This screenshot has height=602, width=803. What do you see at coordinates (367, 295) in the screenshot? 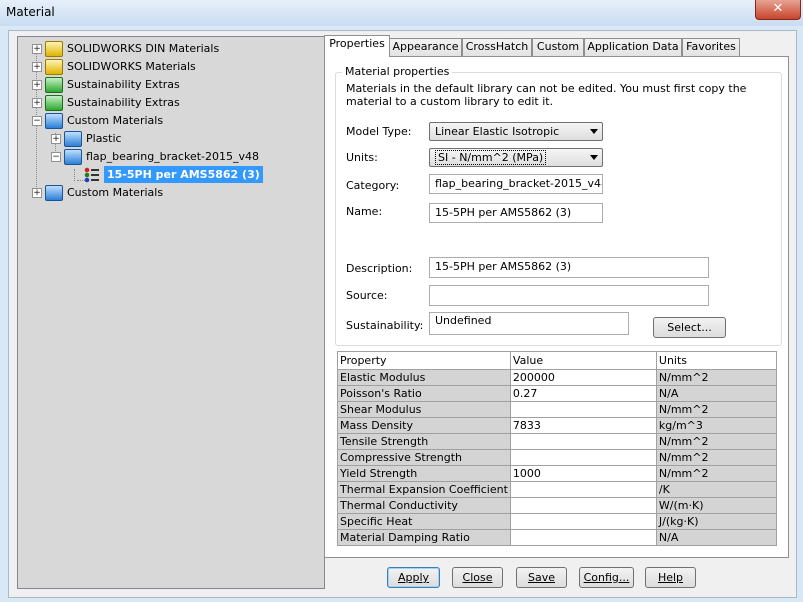
I see `source-label: Source:` at bounding box center [367, 295].